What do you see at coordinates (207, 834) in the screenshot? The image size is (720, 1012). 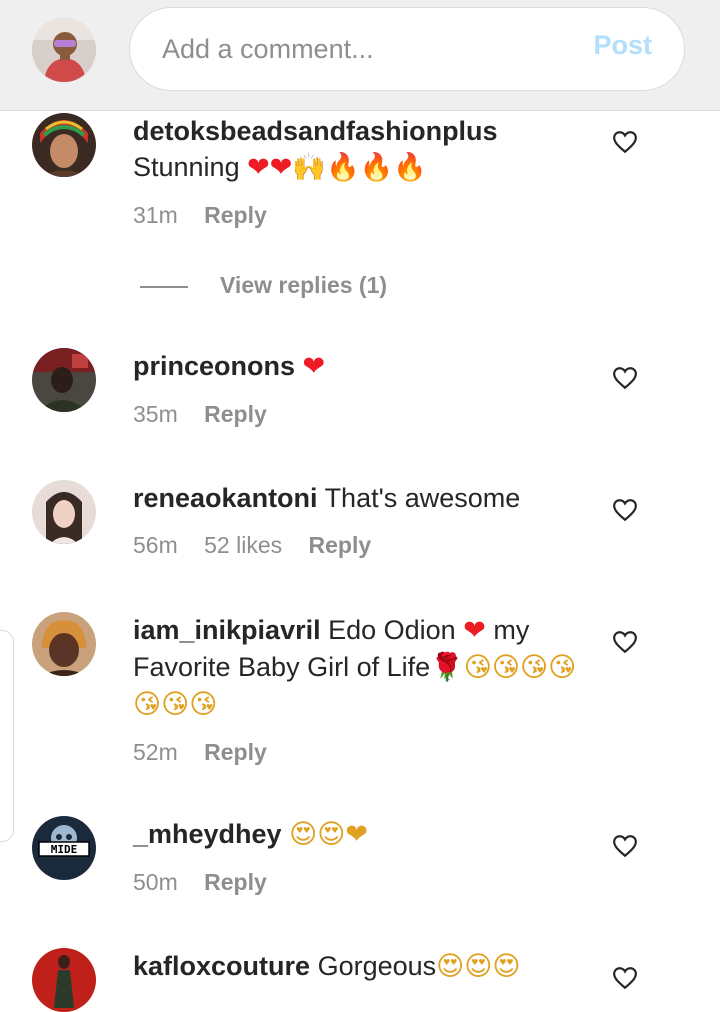 I see `comment-username: _mheydhey` at bounding box center [207, 834].